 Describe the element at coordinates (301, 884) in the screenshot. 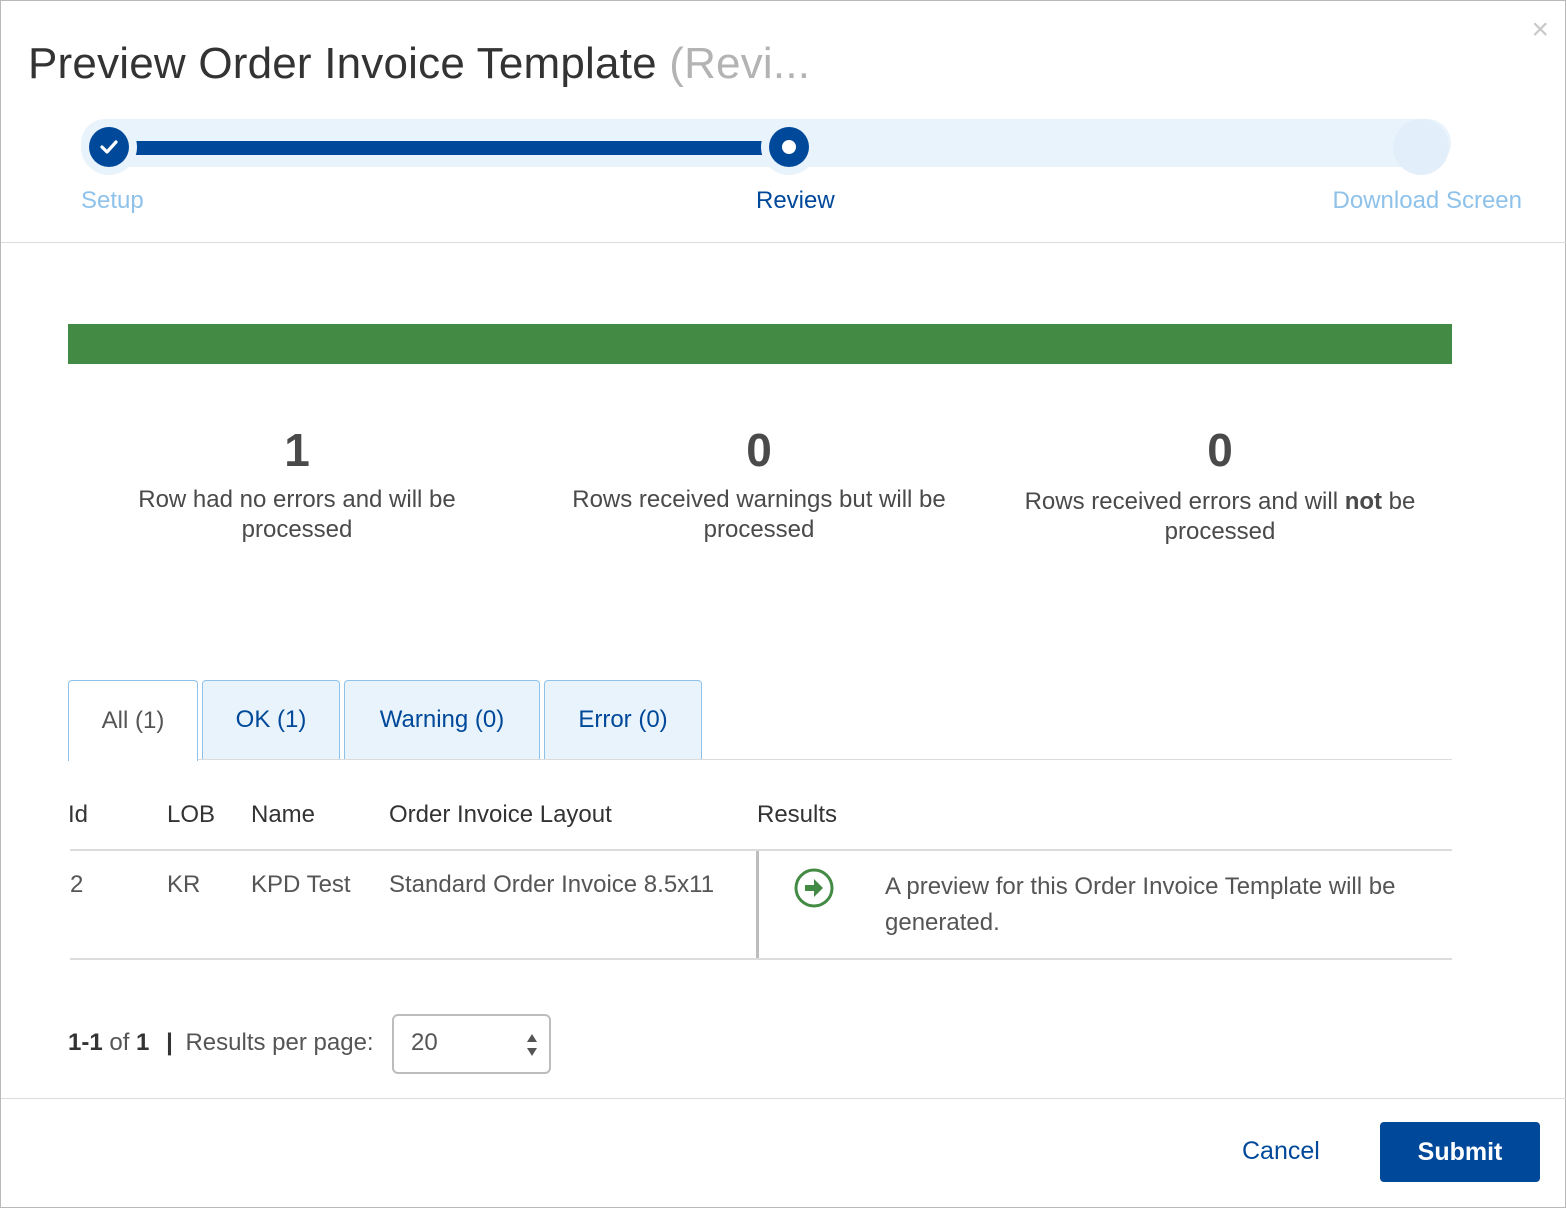

I see `cell-name: KPD Test` at that location.